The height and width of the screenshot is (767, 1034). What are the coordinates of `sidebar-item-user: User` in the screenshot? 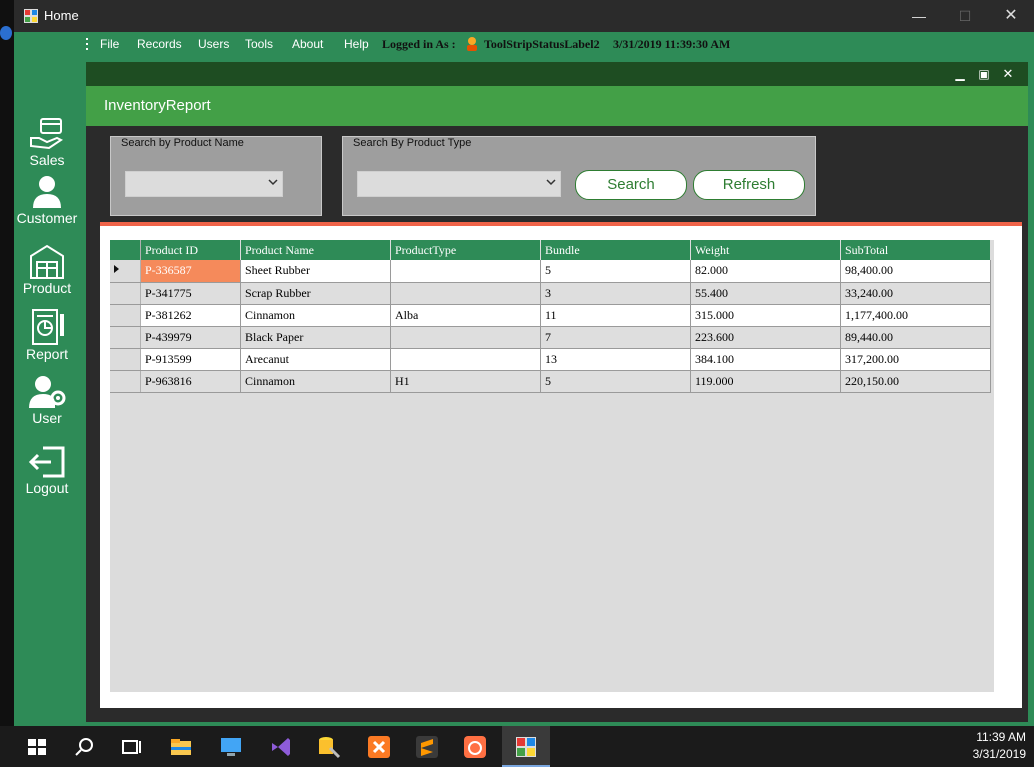 It's located at (47, 400).